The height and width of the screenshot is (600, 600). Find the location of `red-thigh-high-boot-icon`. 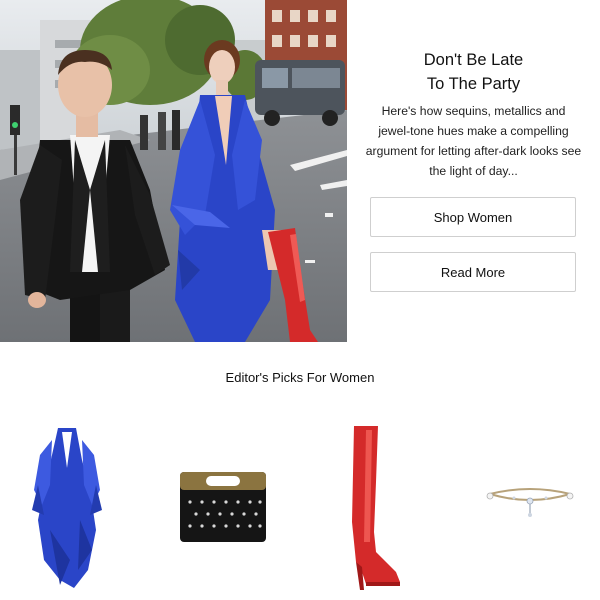

red-thigh-high-boot-icon is located at coordinates (376, 508).